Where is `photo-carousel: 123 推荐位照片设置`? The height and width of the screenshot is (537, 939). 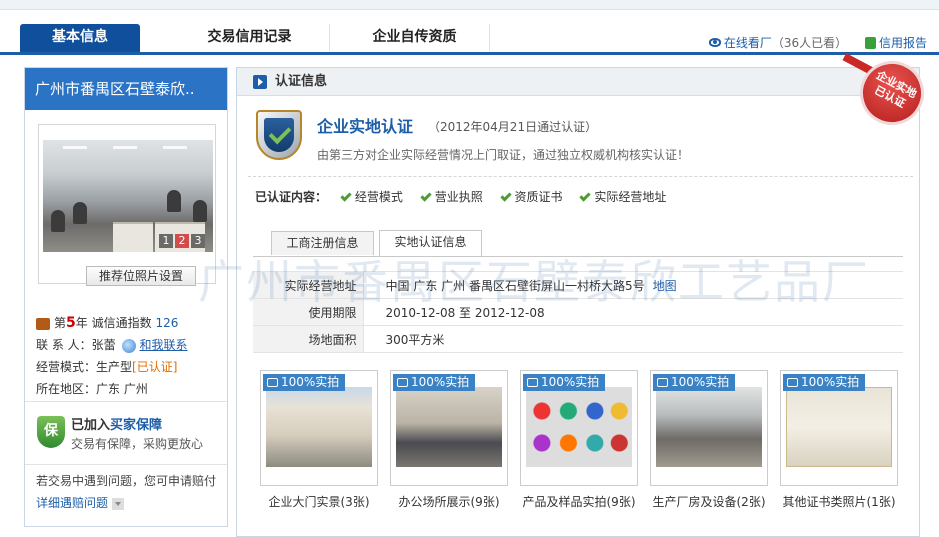 photo-carousel: 123 推荐位照片设置 is located at coordinates (127, 205).